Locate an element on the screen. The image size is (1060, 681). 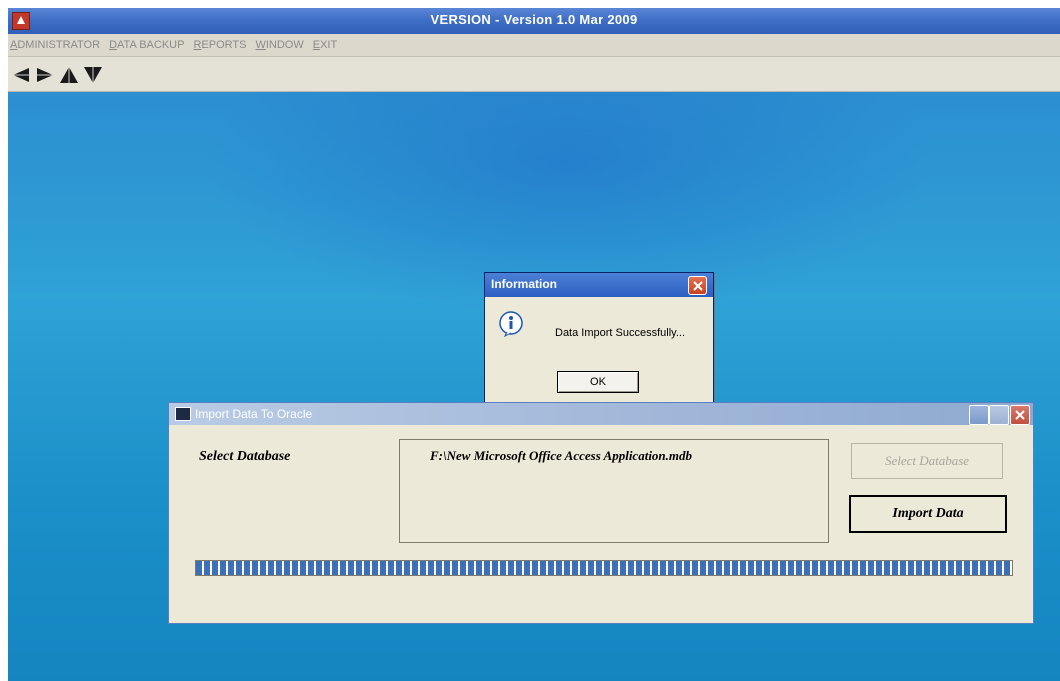
progress-fill is located at coordinates (604, 568).